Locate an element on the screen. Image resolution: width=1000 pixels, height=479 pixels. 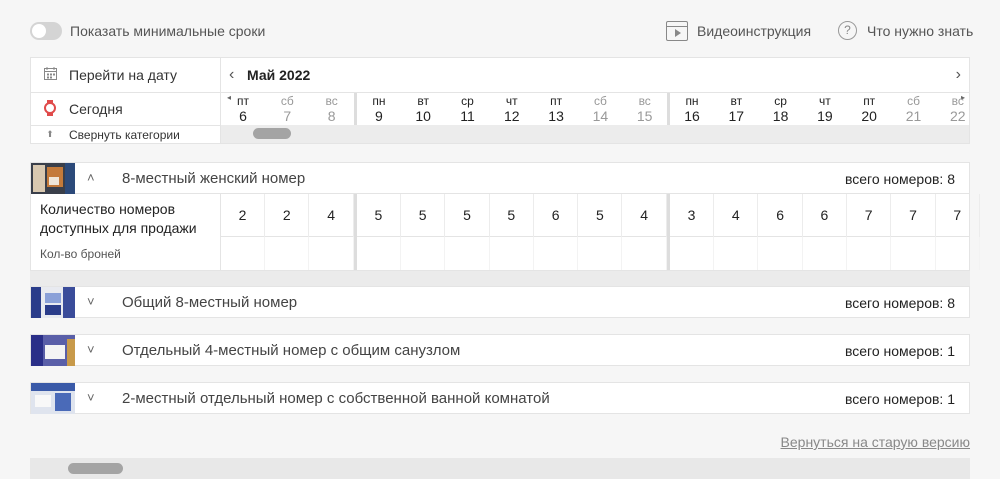
day-column-header: вс 8 is located at coordinates (332, 110).